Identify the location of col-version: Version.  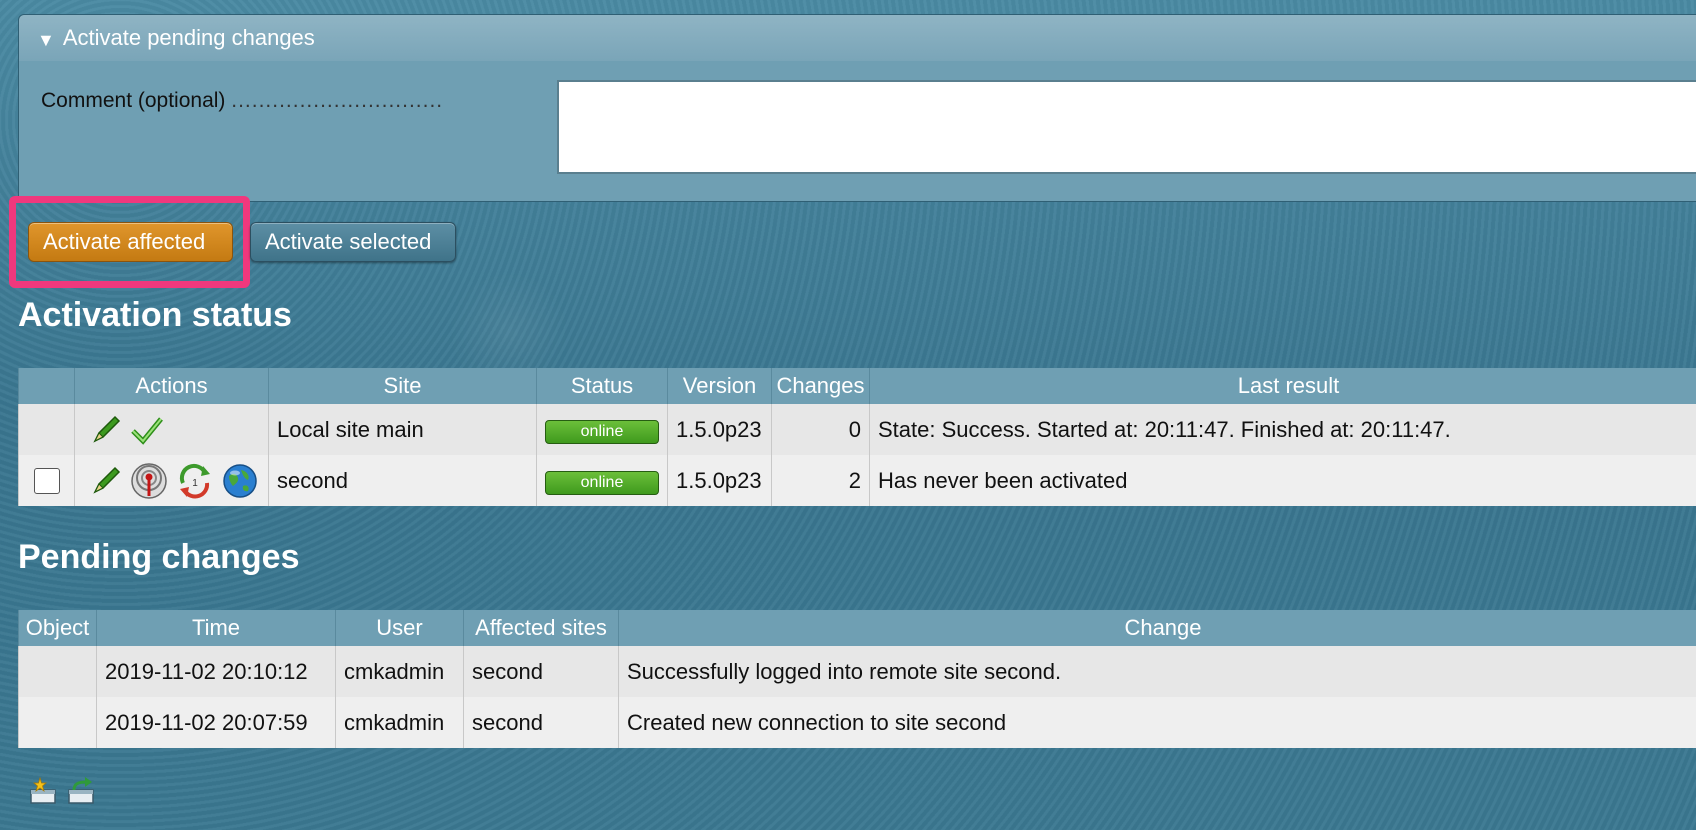
(719, 386).